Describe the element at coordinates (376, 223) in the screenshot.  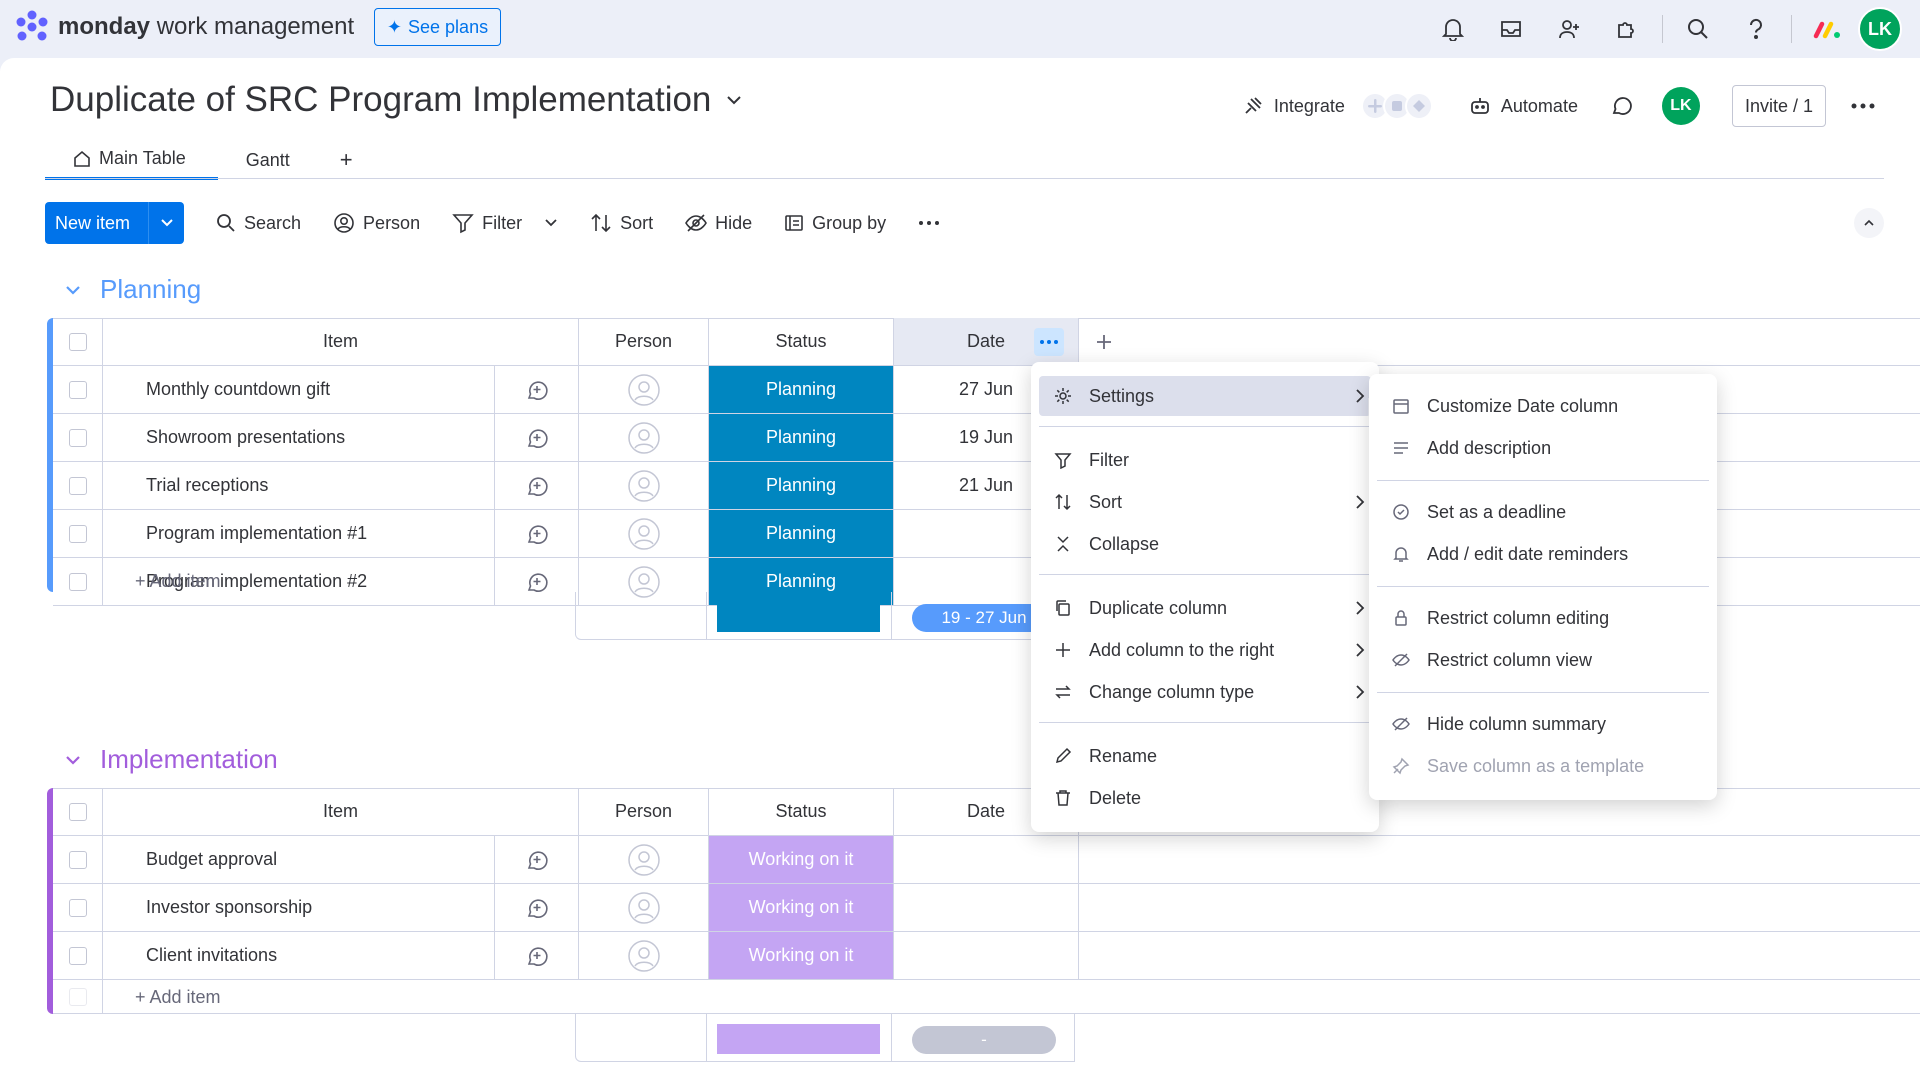
I see `person-filter-button: Person` at that location.